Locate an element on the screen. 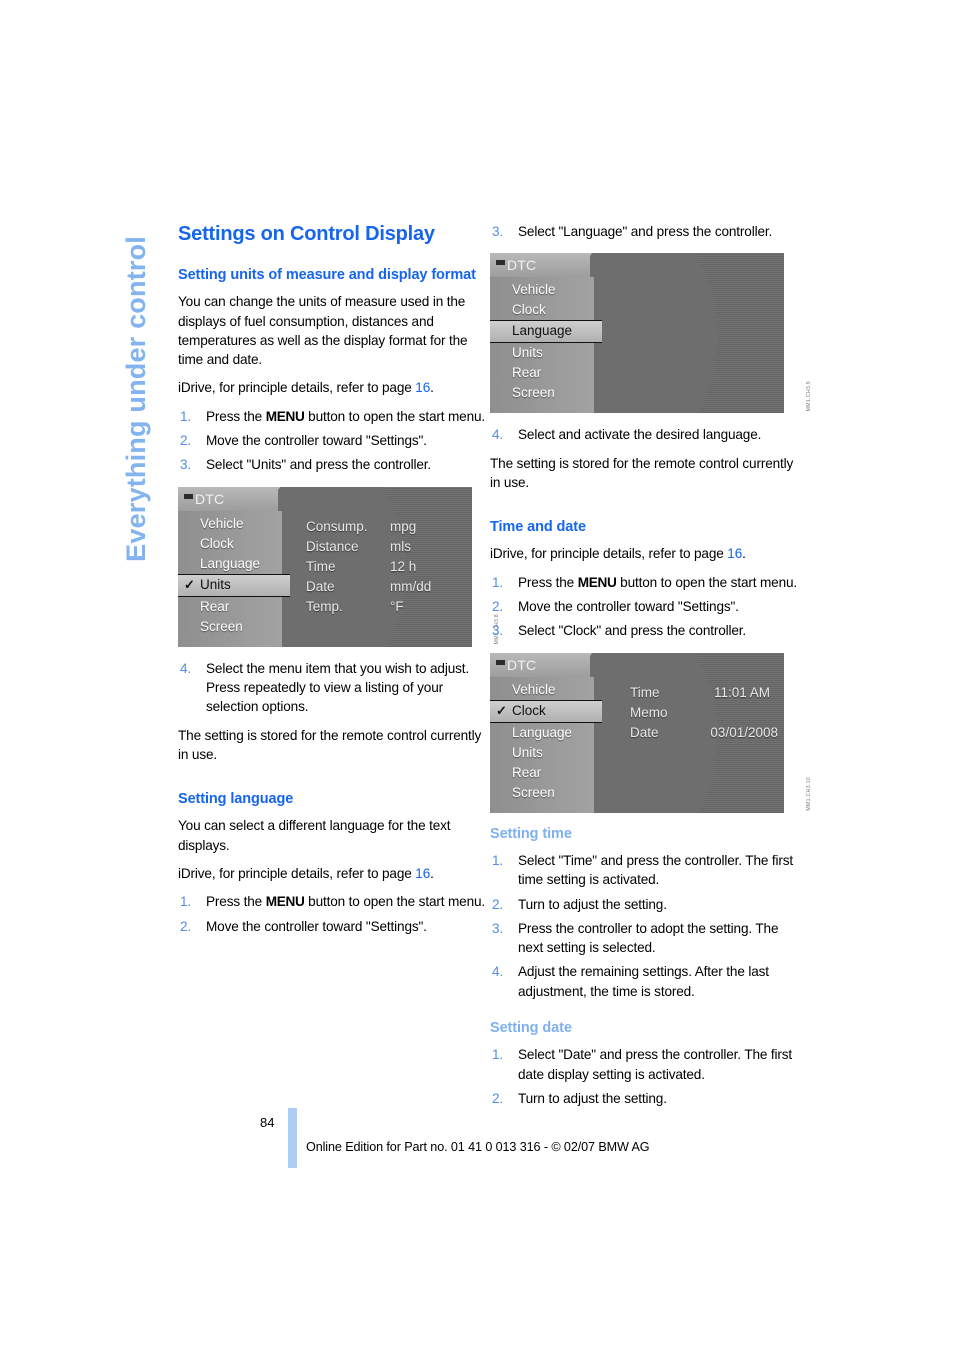  value-row-date: Date 03/01/2008 is located at coordinates (704, 733).